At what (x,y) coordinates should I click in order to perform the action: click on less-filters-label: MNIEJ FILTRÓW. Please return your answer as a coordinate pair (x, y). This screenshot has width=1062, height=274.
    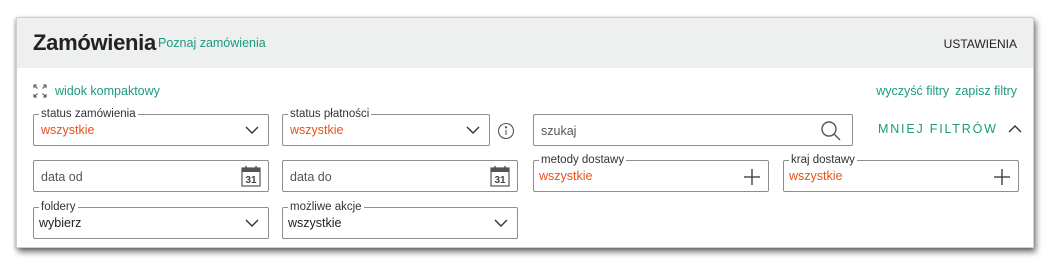
    Looking at the image, I should click on (938, 129).